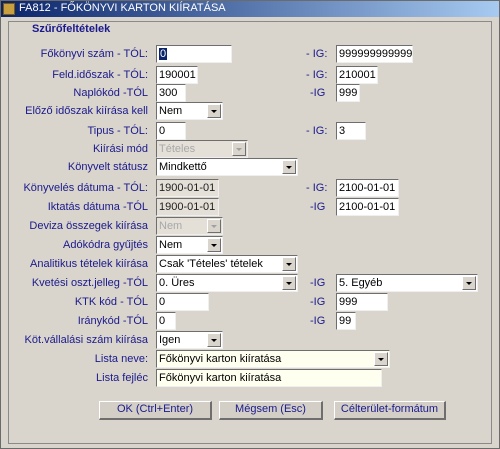  Describe the element at coordinates (317, 131) in the screenshot. I see `tipus-ig-label: - IG:` at that location.